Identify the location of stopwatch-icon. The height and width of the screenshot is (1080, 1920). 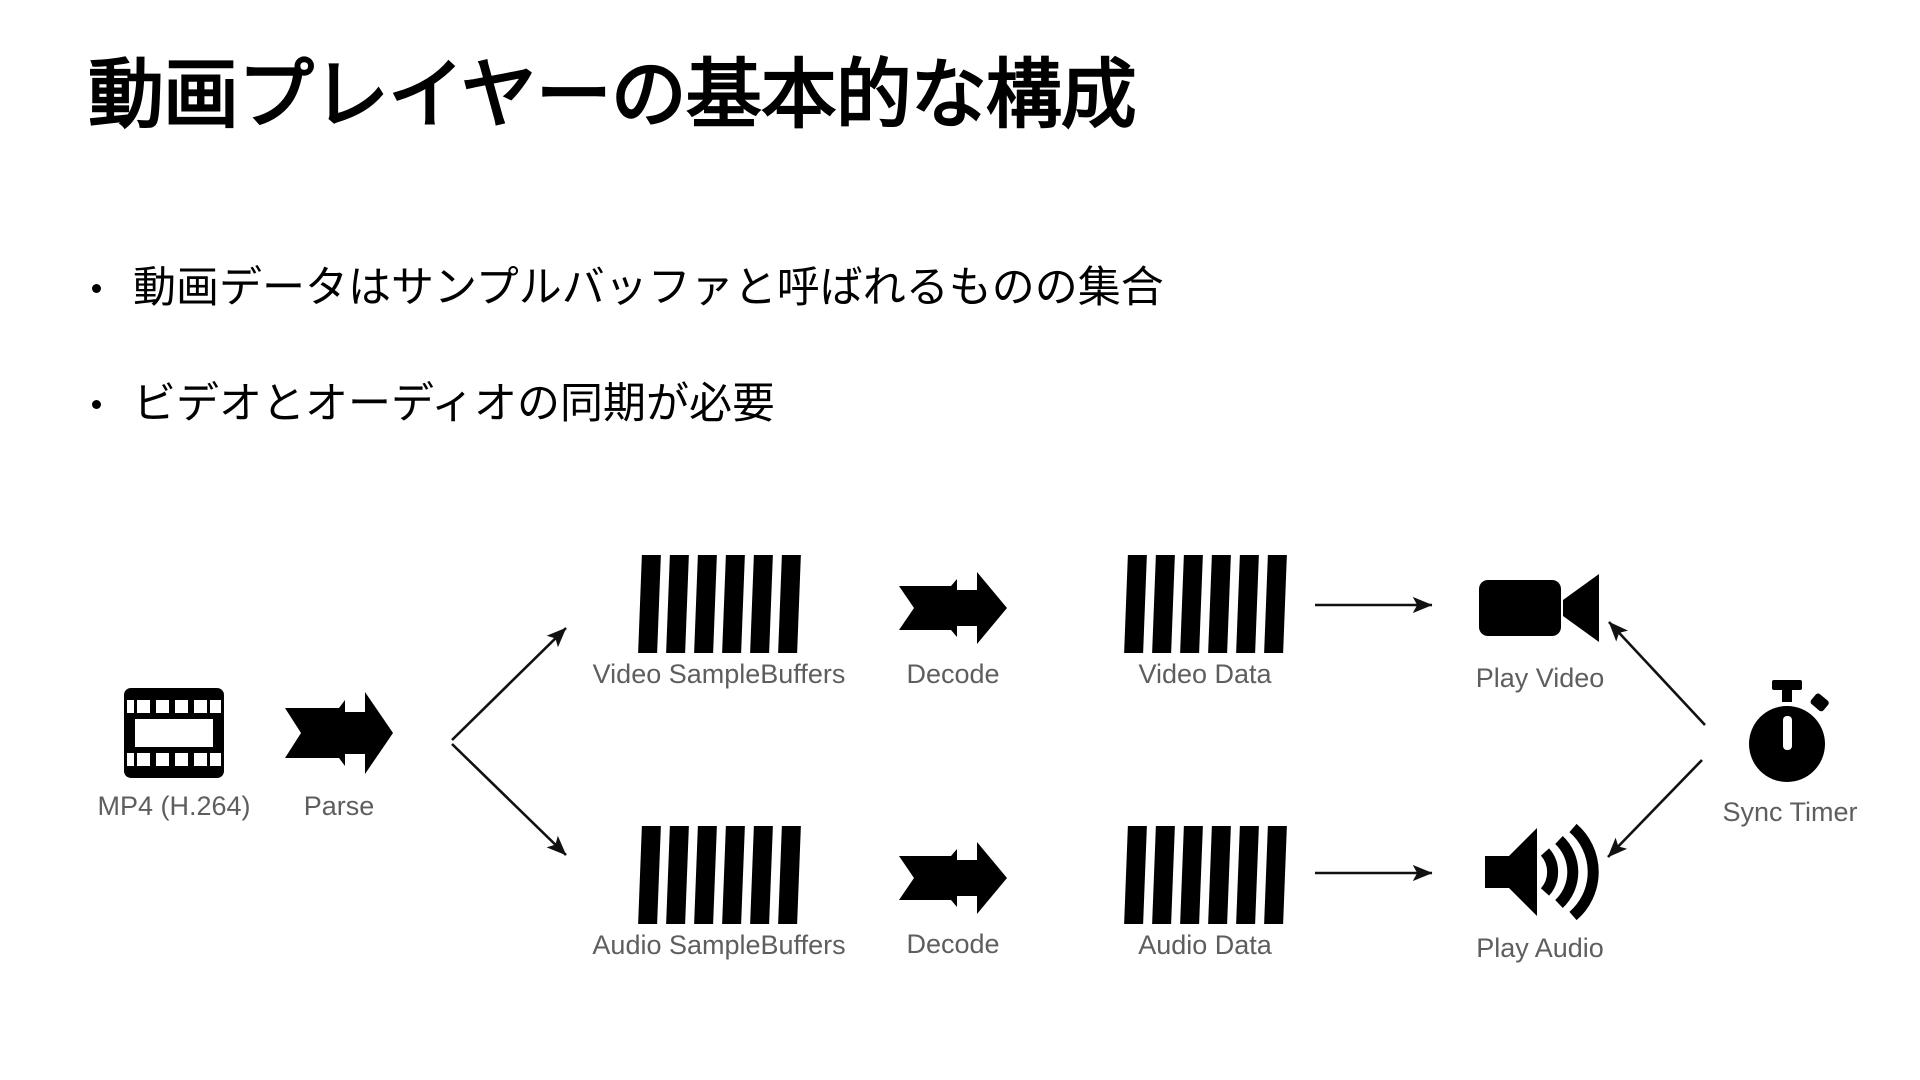
(1790, 734).